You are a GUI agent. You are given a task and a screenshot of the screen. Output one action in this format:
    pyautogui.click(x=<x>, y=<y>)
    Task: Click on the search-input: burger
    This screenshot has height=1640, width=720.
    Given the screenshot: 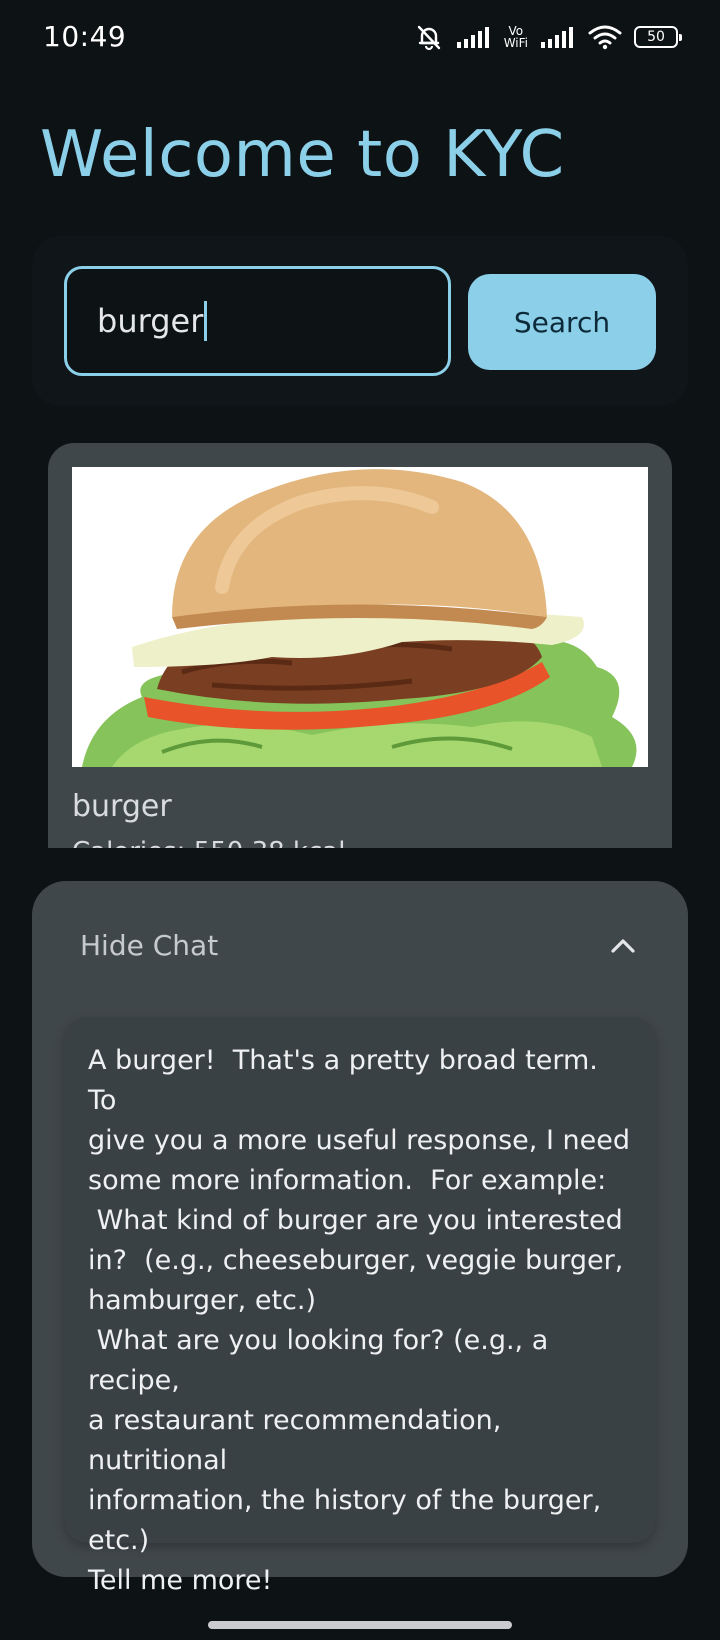 What is the action you would take?
    pyautogui.click(x=257, y=321)
    